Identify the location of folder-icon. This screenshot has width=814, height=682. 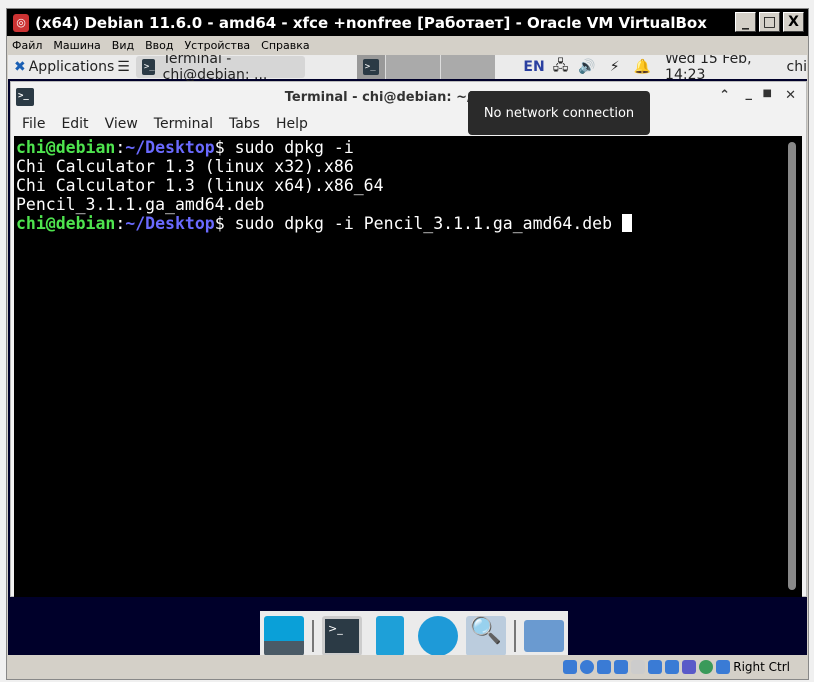
(544, 636).